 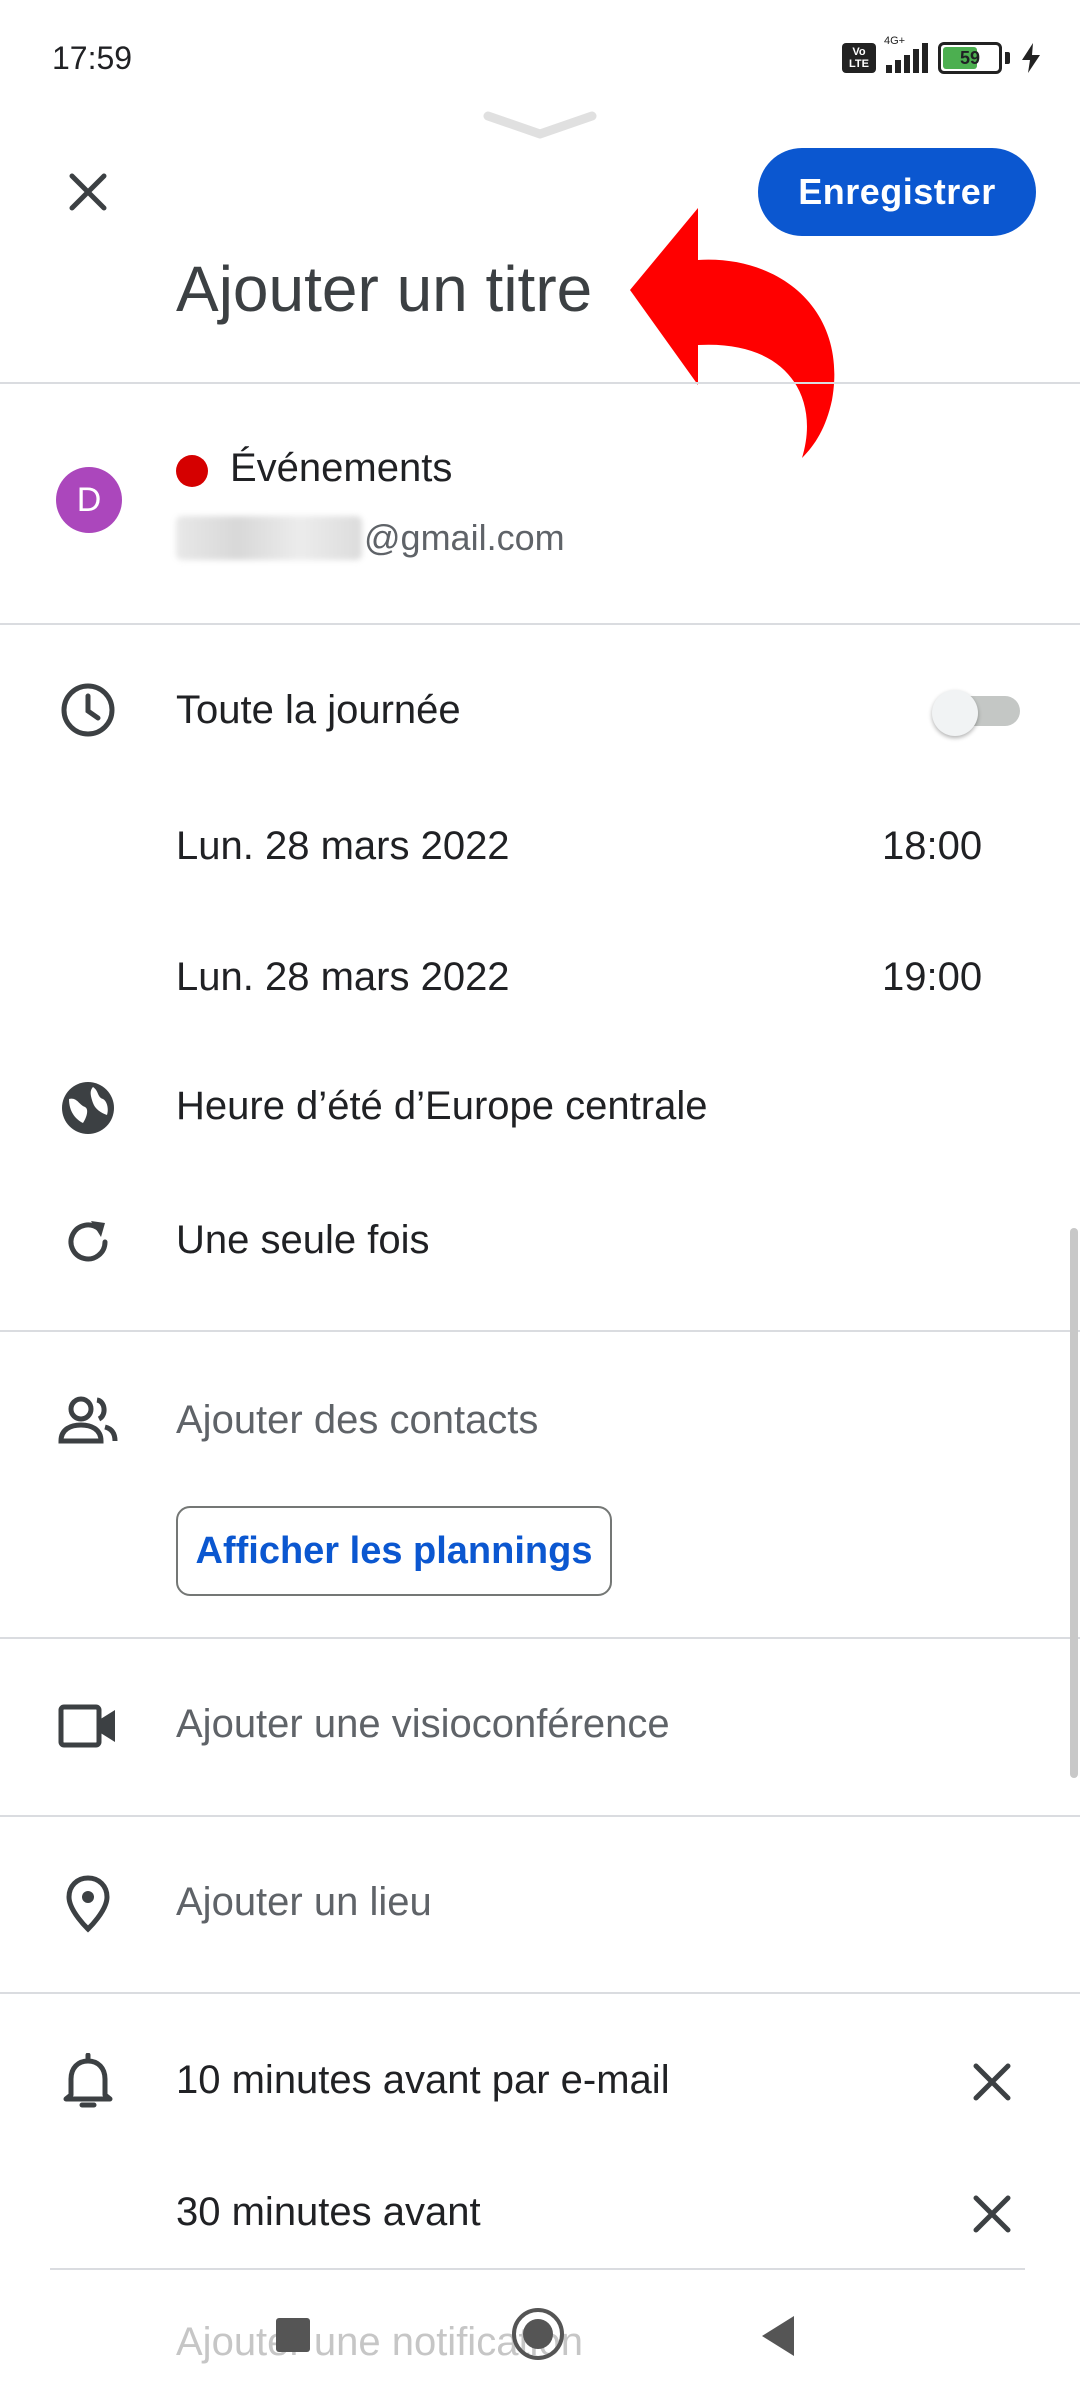 What do you see at coordinates (906, 54) in the screenshot?
I see `signal-icon: 4G+` at bounding box center [906, 54].